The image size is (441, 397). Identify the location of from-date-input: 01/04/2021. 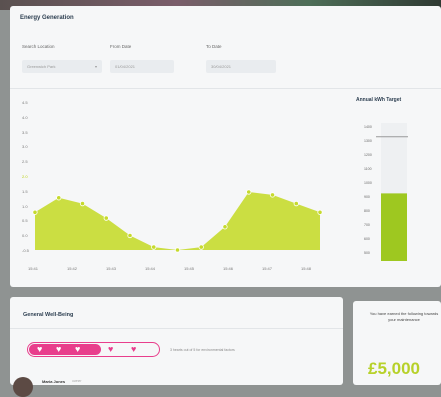
(142, 66).